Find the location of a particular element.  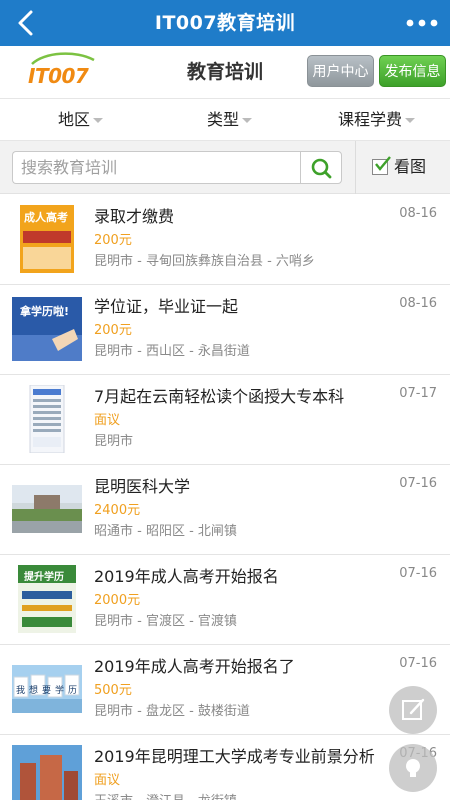

listing-price: 2000元 is located at coordinates (117, 600).